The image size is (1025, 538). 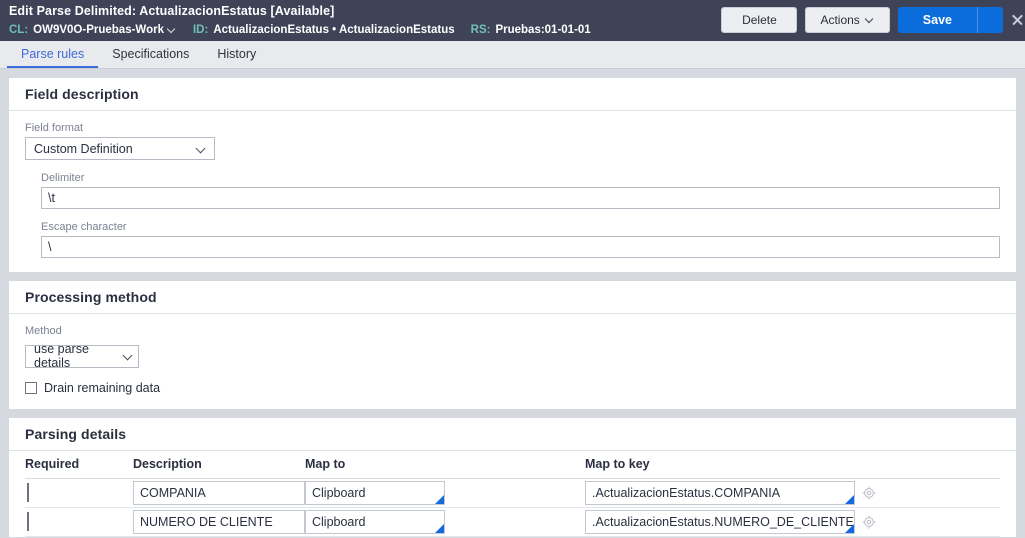 I want to click on meta-label-id: ID:, so click(x=200, y=30).